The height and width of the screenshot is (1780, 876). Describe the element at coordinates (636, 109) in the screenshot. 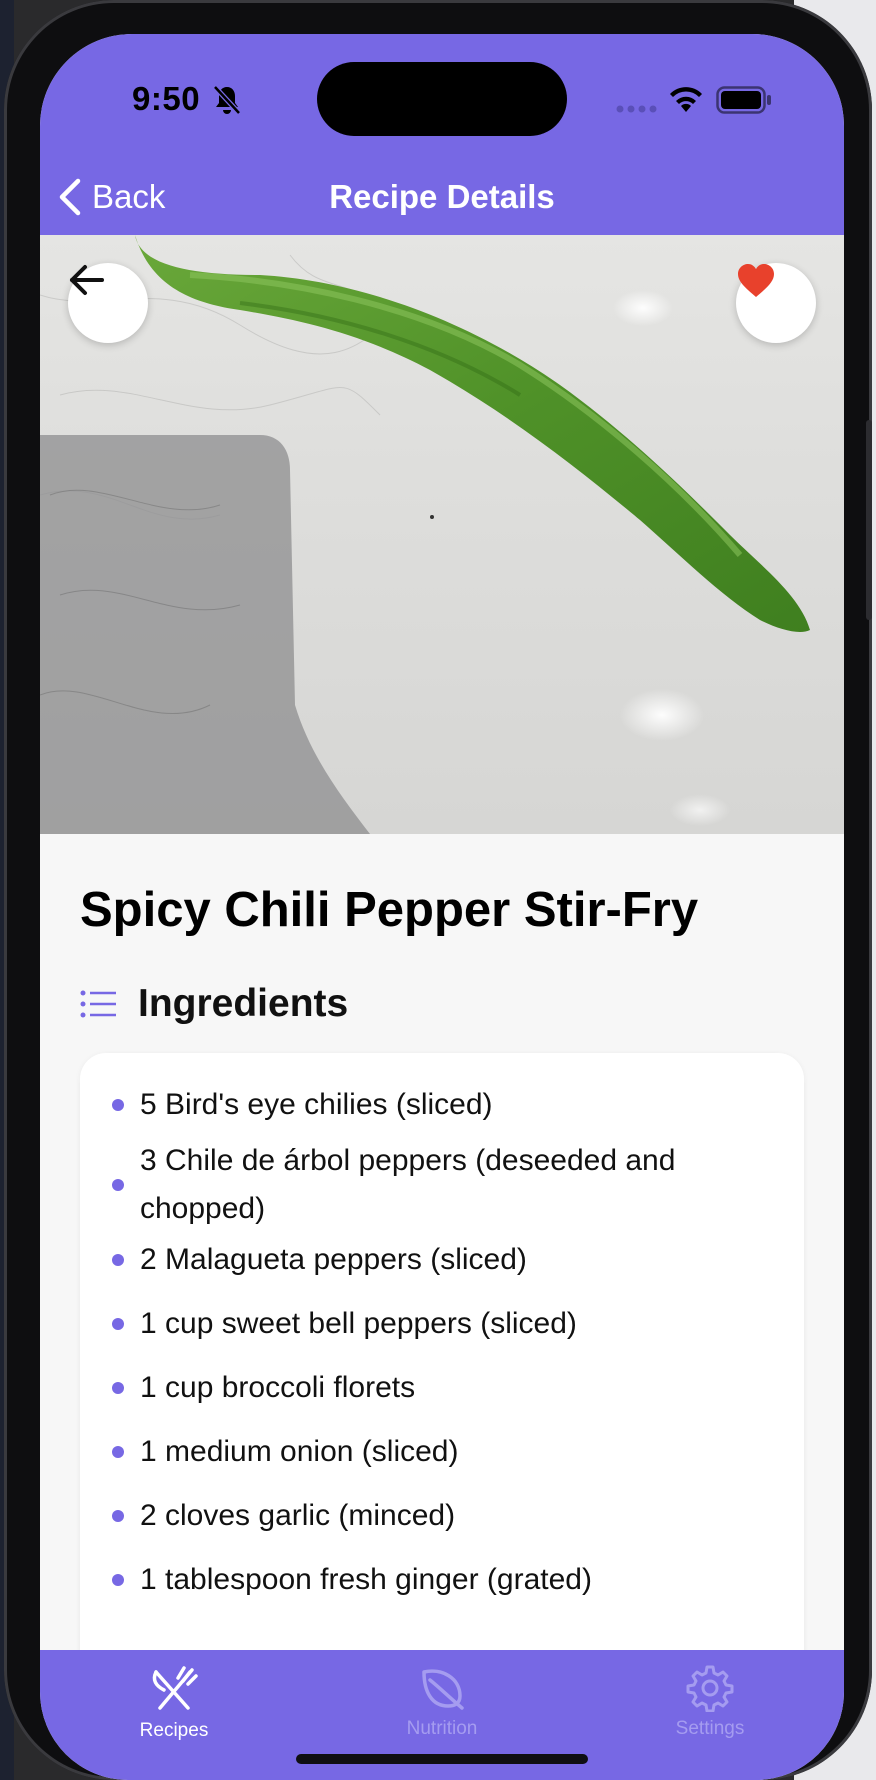

I see `signal-dots-icon` at that location.